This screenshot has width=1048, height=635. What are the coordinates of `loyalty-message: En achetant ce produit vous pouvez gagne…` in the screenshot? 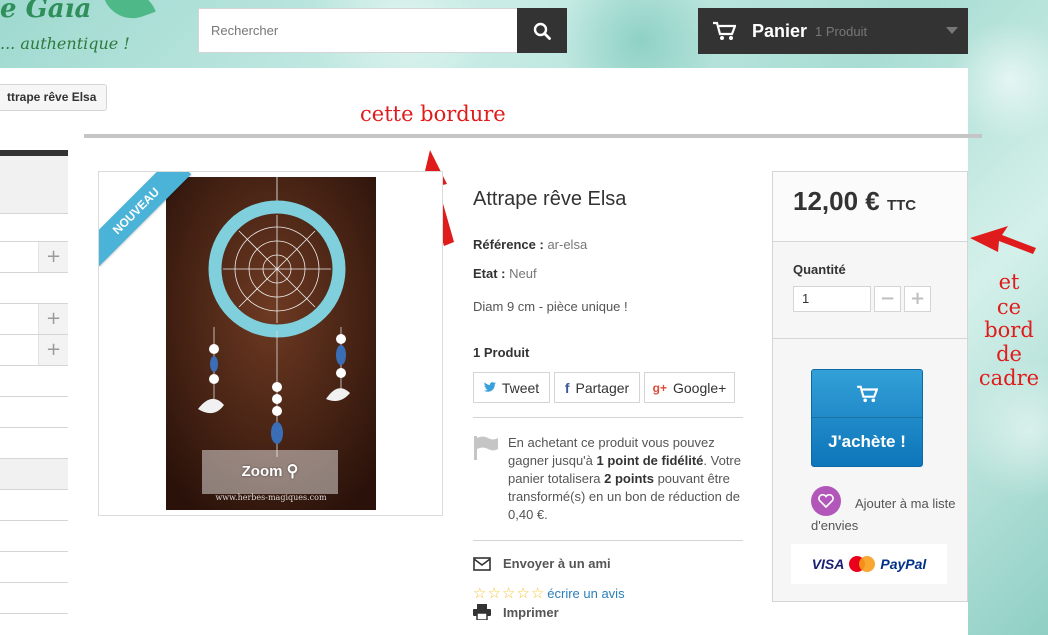 It's located at (628, 479).